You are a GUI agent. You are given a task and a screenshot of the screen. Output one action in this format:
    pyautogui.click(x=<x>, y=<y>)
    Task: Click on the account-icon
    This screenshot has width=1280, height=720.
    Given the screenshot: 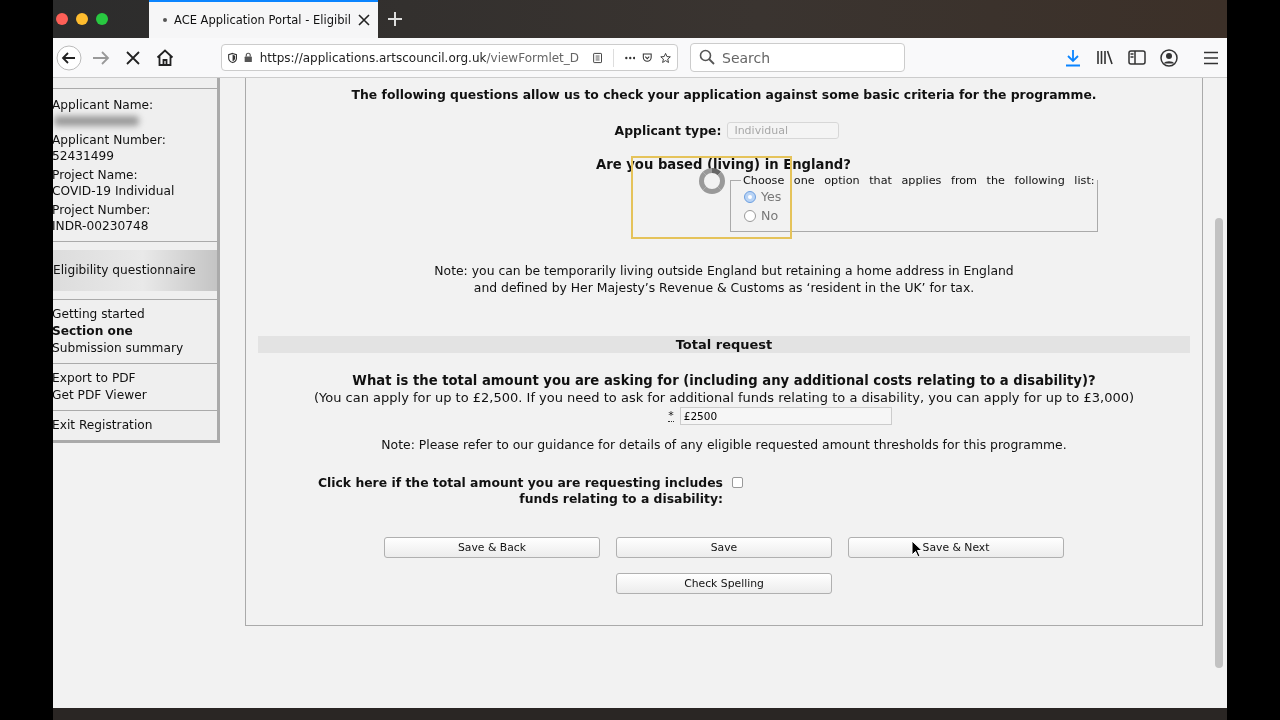 What is the action you would take?
    pyautogui.click(x=1169, y=57)
    